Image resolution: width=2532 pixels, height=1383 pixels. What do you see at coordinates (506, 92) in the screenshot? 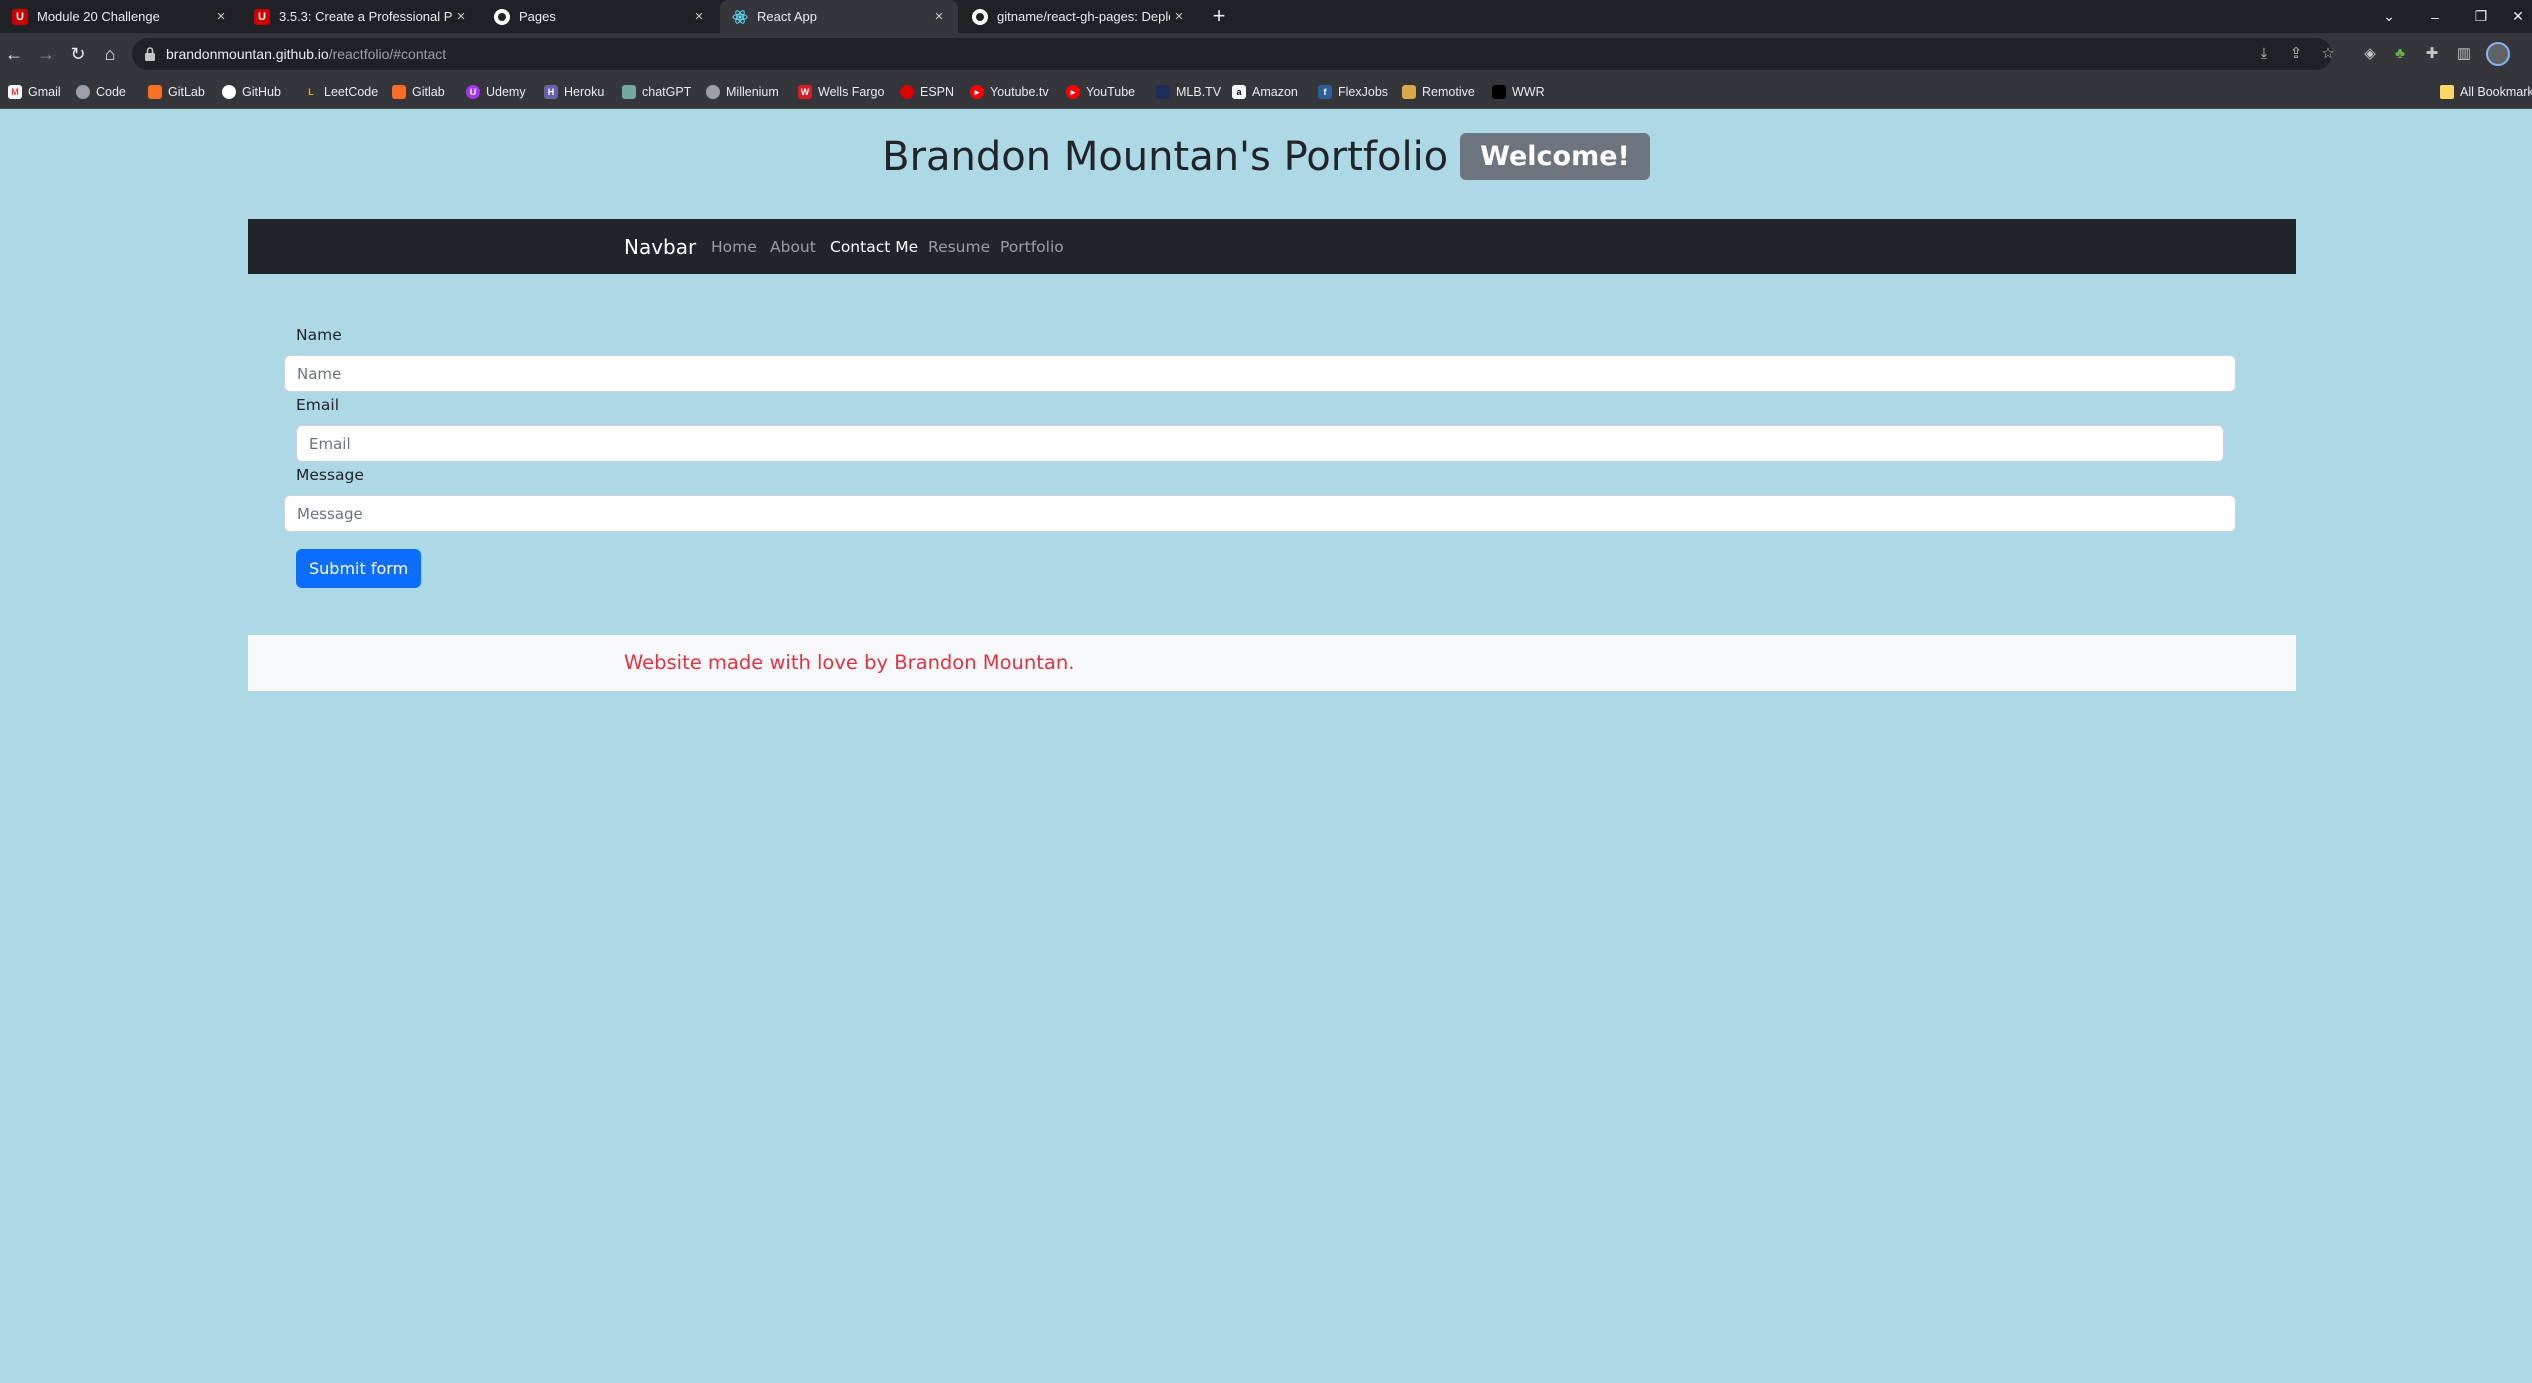
I see `bookmark-label: Udemy` at bounding box center [506, 92].